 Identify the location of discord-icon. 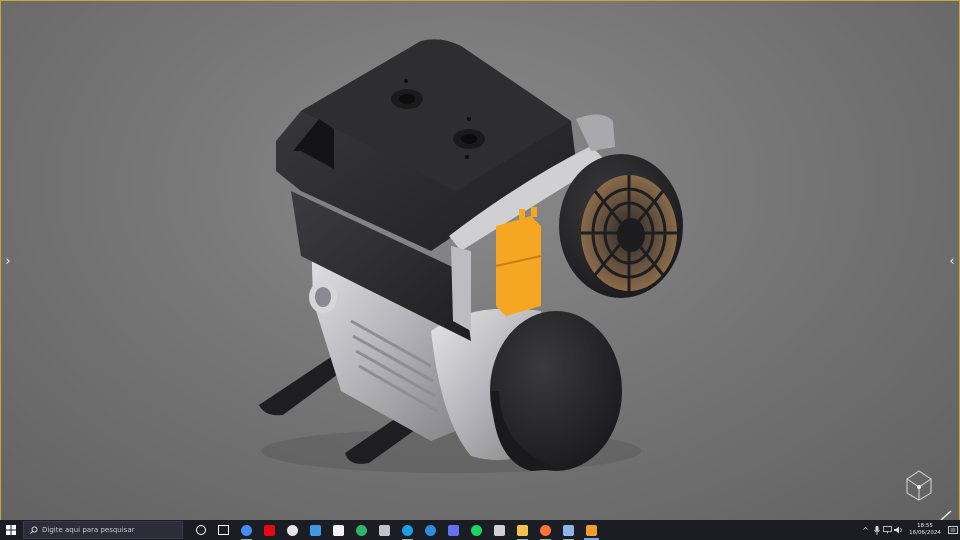
(453, 530).